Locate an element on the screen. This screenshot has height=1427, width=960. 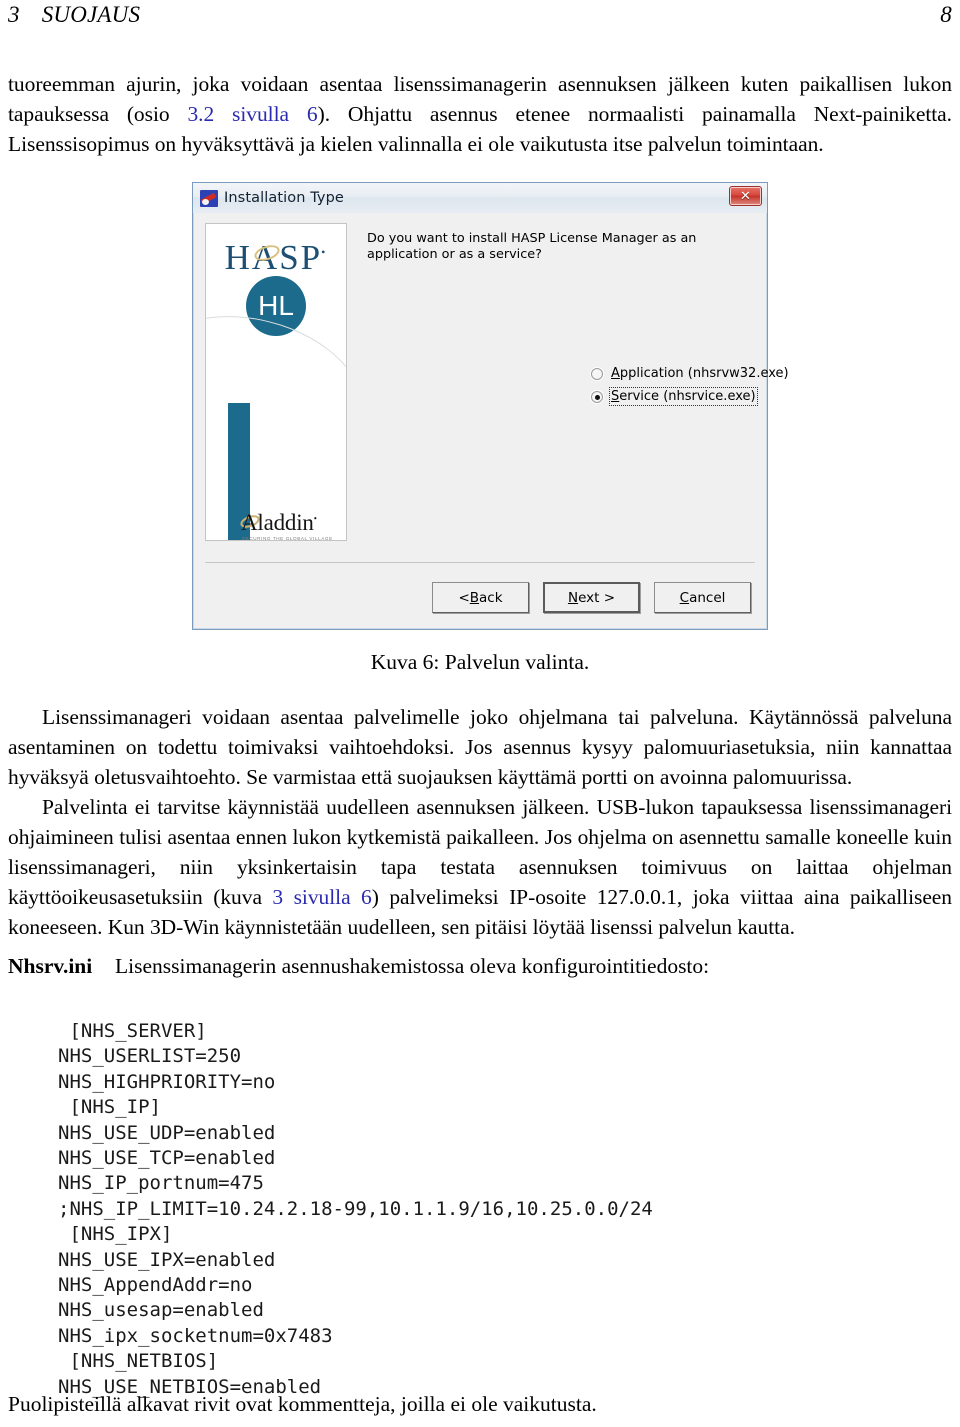
figure-caption: Kuva 6: Palvelun valinta. is located at coordinates (480, 662).